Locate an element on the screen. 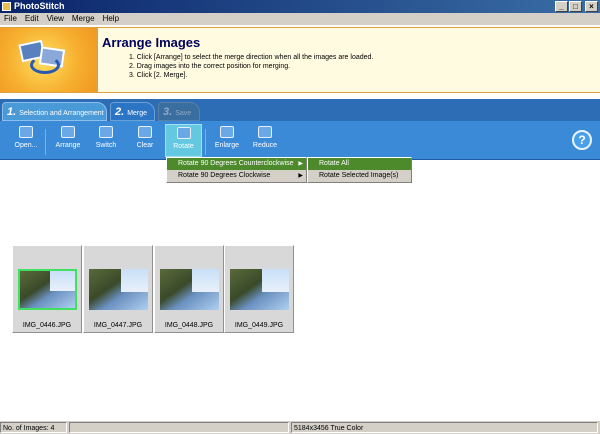 The image size is (600, 434). rotate-selected-item: Rotate Selected Image(s) is located at coordinates (359, 176).